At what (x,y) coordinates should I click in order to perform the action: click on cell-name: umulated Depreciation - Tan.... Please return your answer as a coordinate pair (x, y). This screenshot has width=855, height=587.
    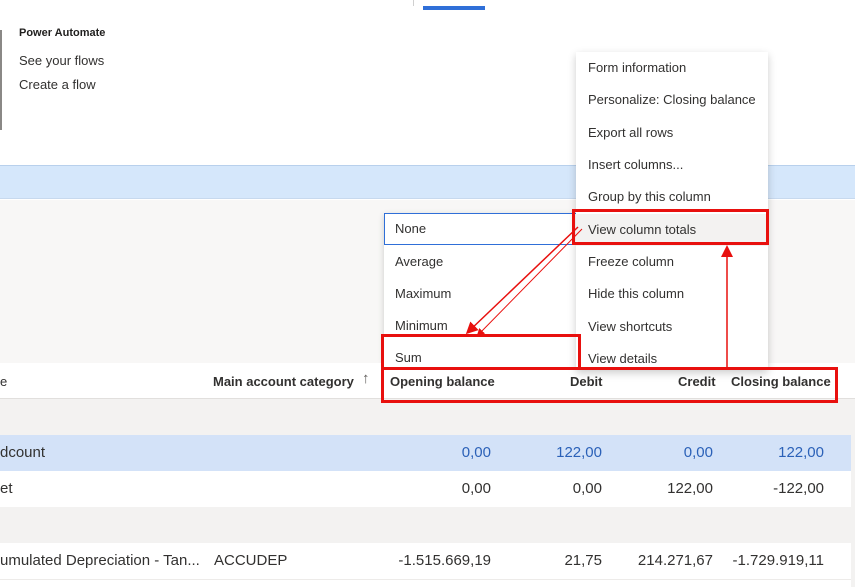
    Looking at the image, I should click on (100, 560).